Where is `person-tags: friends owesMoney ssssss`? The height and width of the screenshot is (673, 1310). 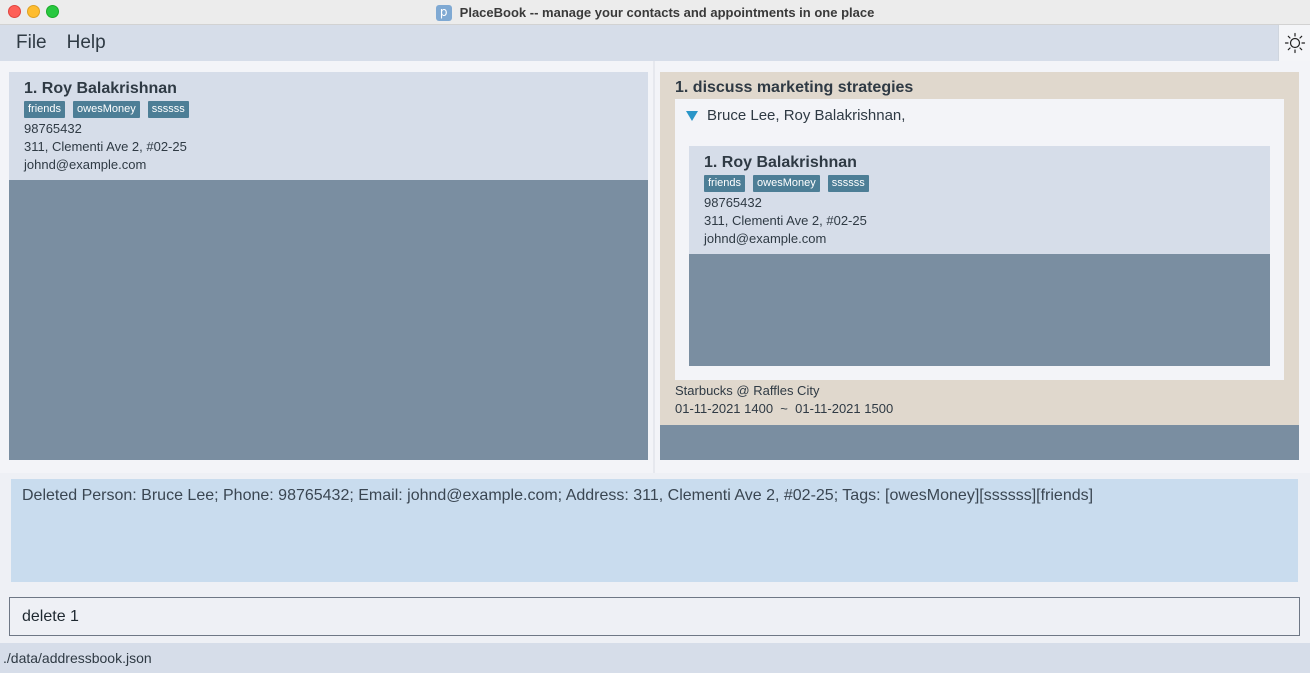
person-tags: friends owesMoney ssssss is located at coordinates (328, 109).